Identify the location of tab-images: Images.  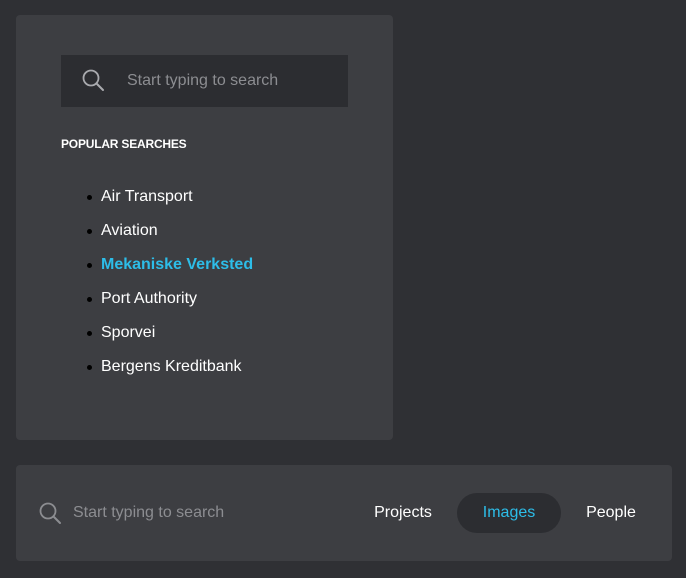
(509, 513).